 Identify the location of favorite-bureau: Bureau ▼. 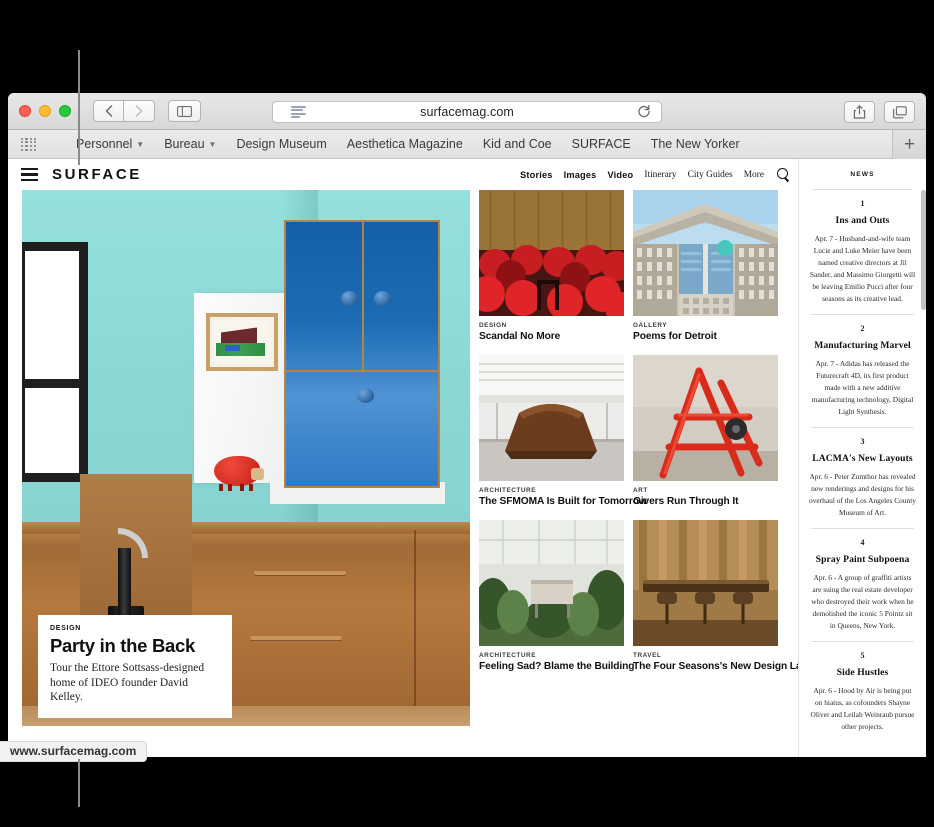
(190, 144).